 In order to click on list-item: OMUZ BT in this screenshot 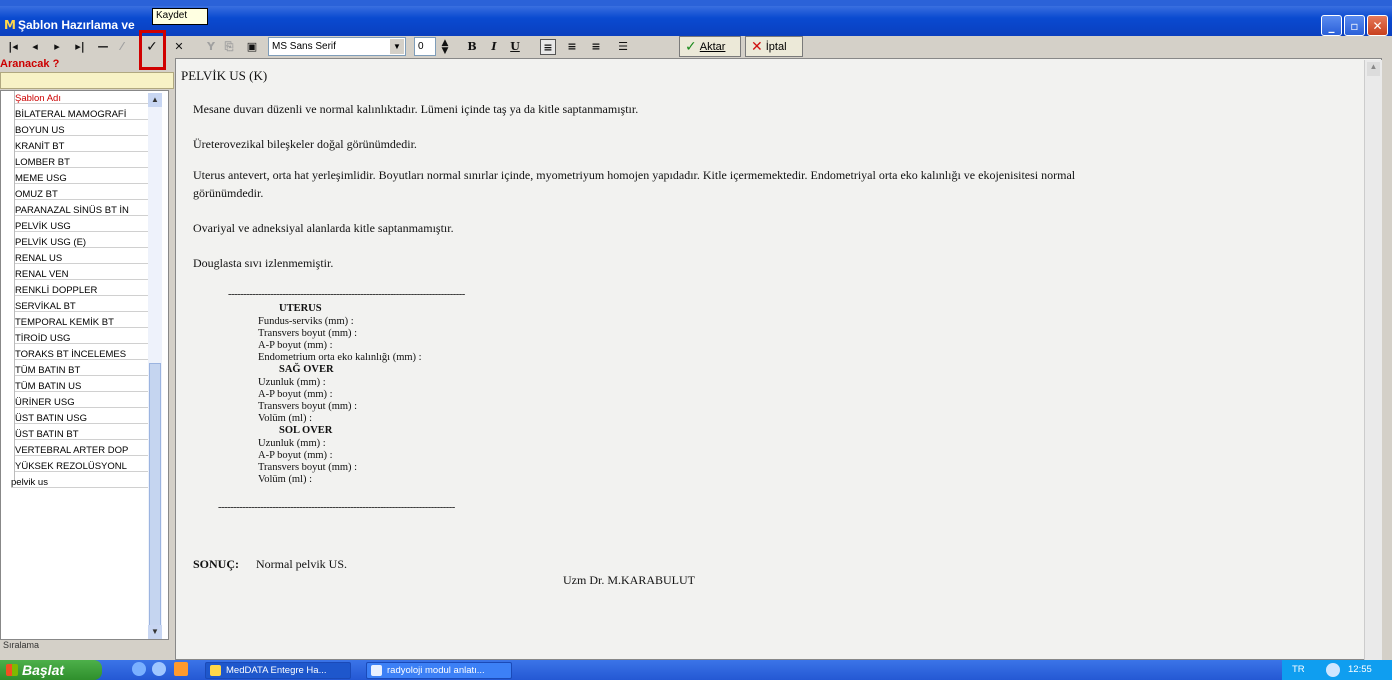, I will do `click(82, 194)`.